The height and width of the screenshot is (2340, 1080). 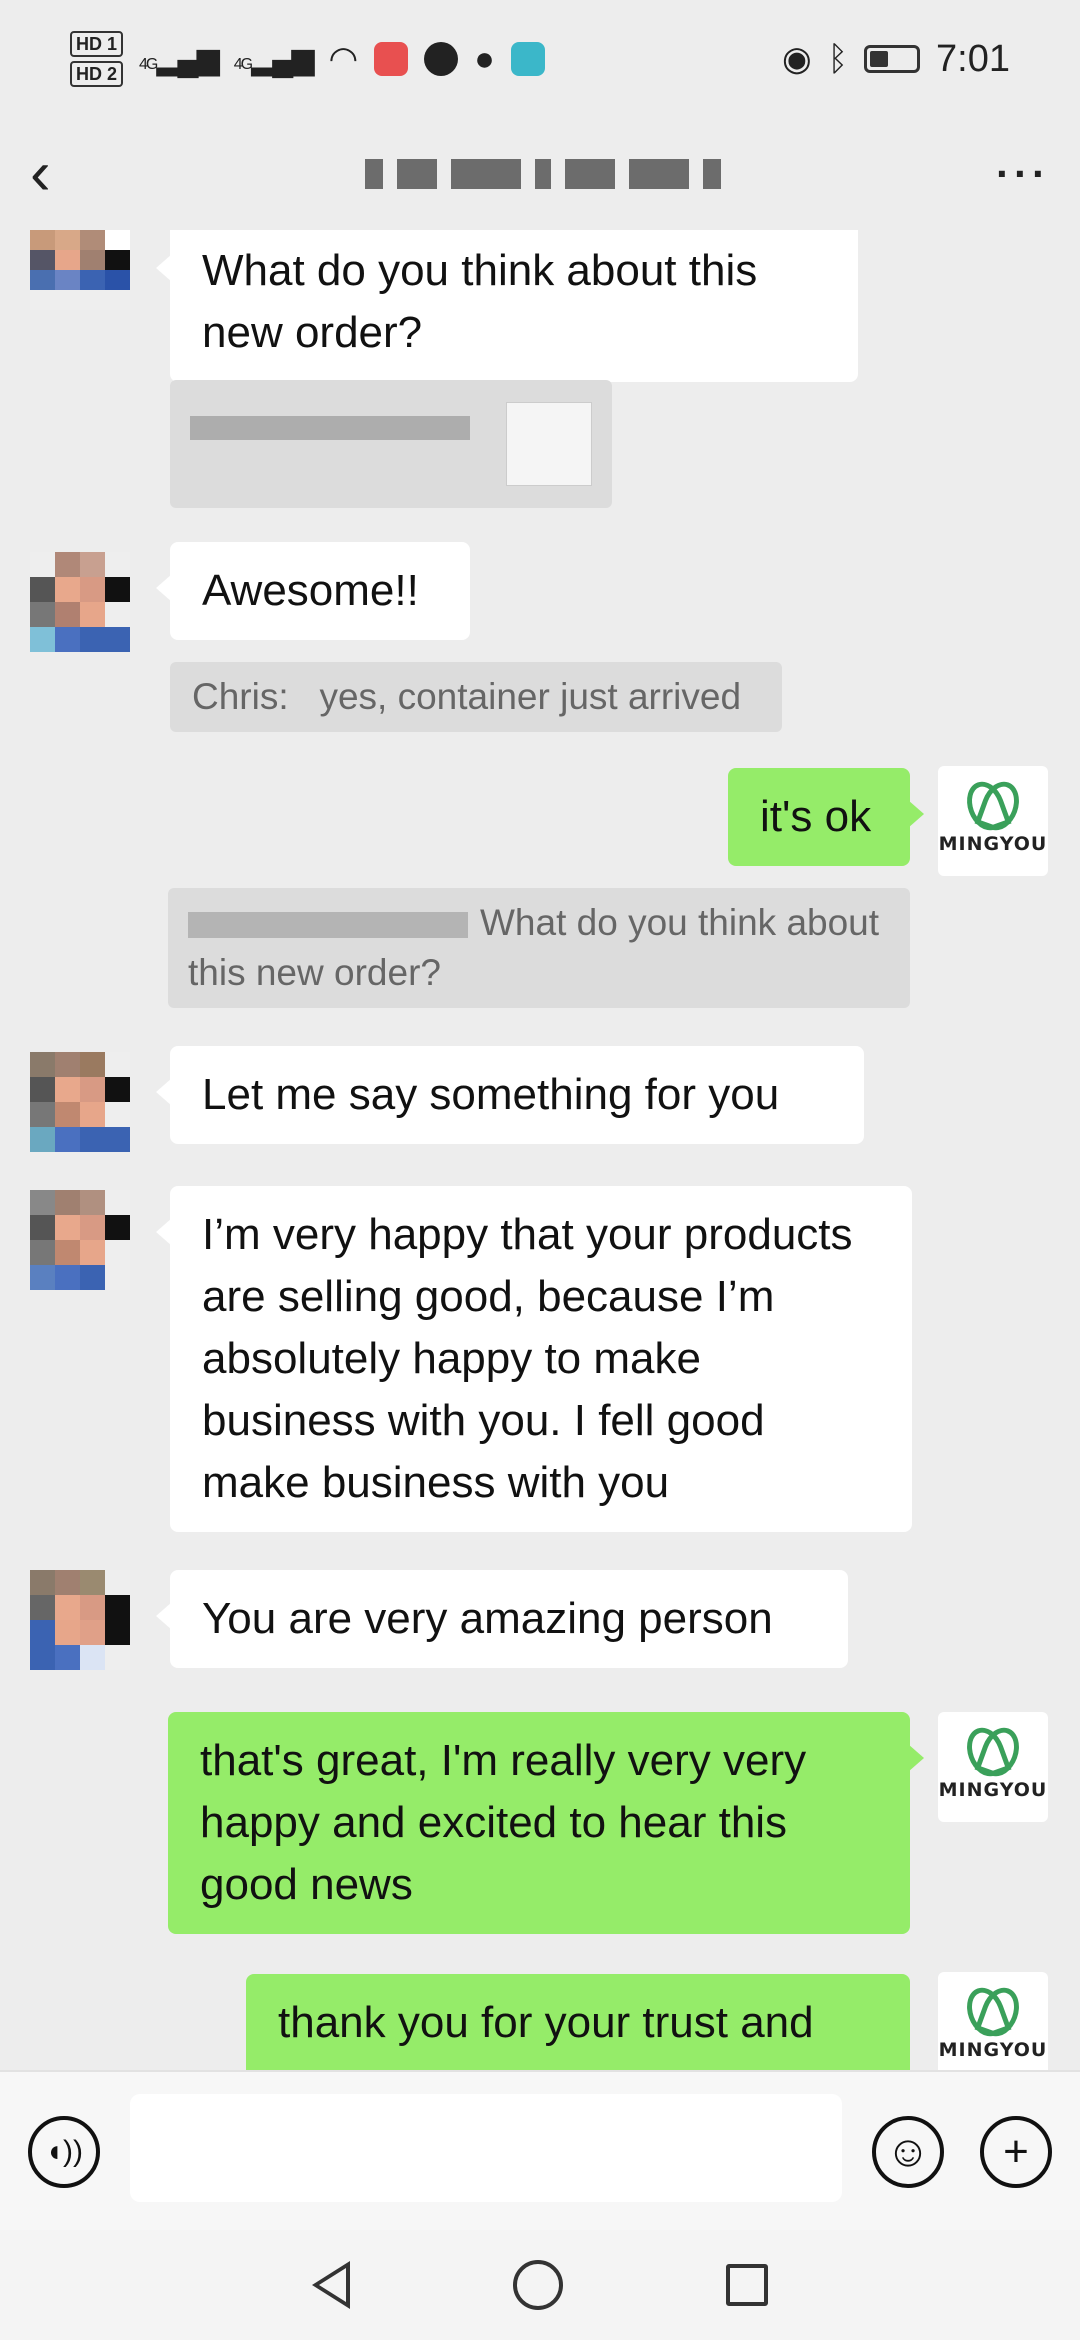 What do you see at coordinates (838, 58) in the screenshot?
I see `bluetooth-icon: ᛒ` at bounding box center [838, 58].